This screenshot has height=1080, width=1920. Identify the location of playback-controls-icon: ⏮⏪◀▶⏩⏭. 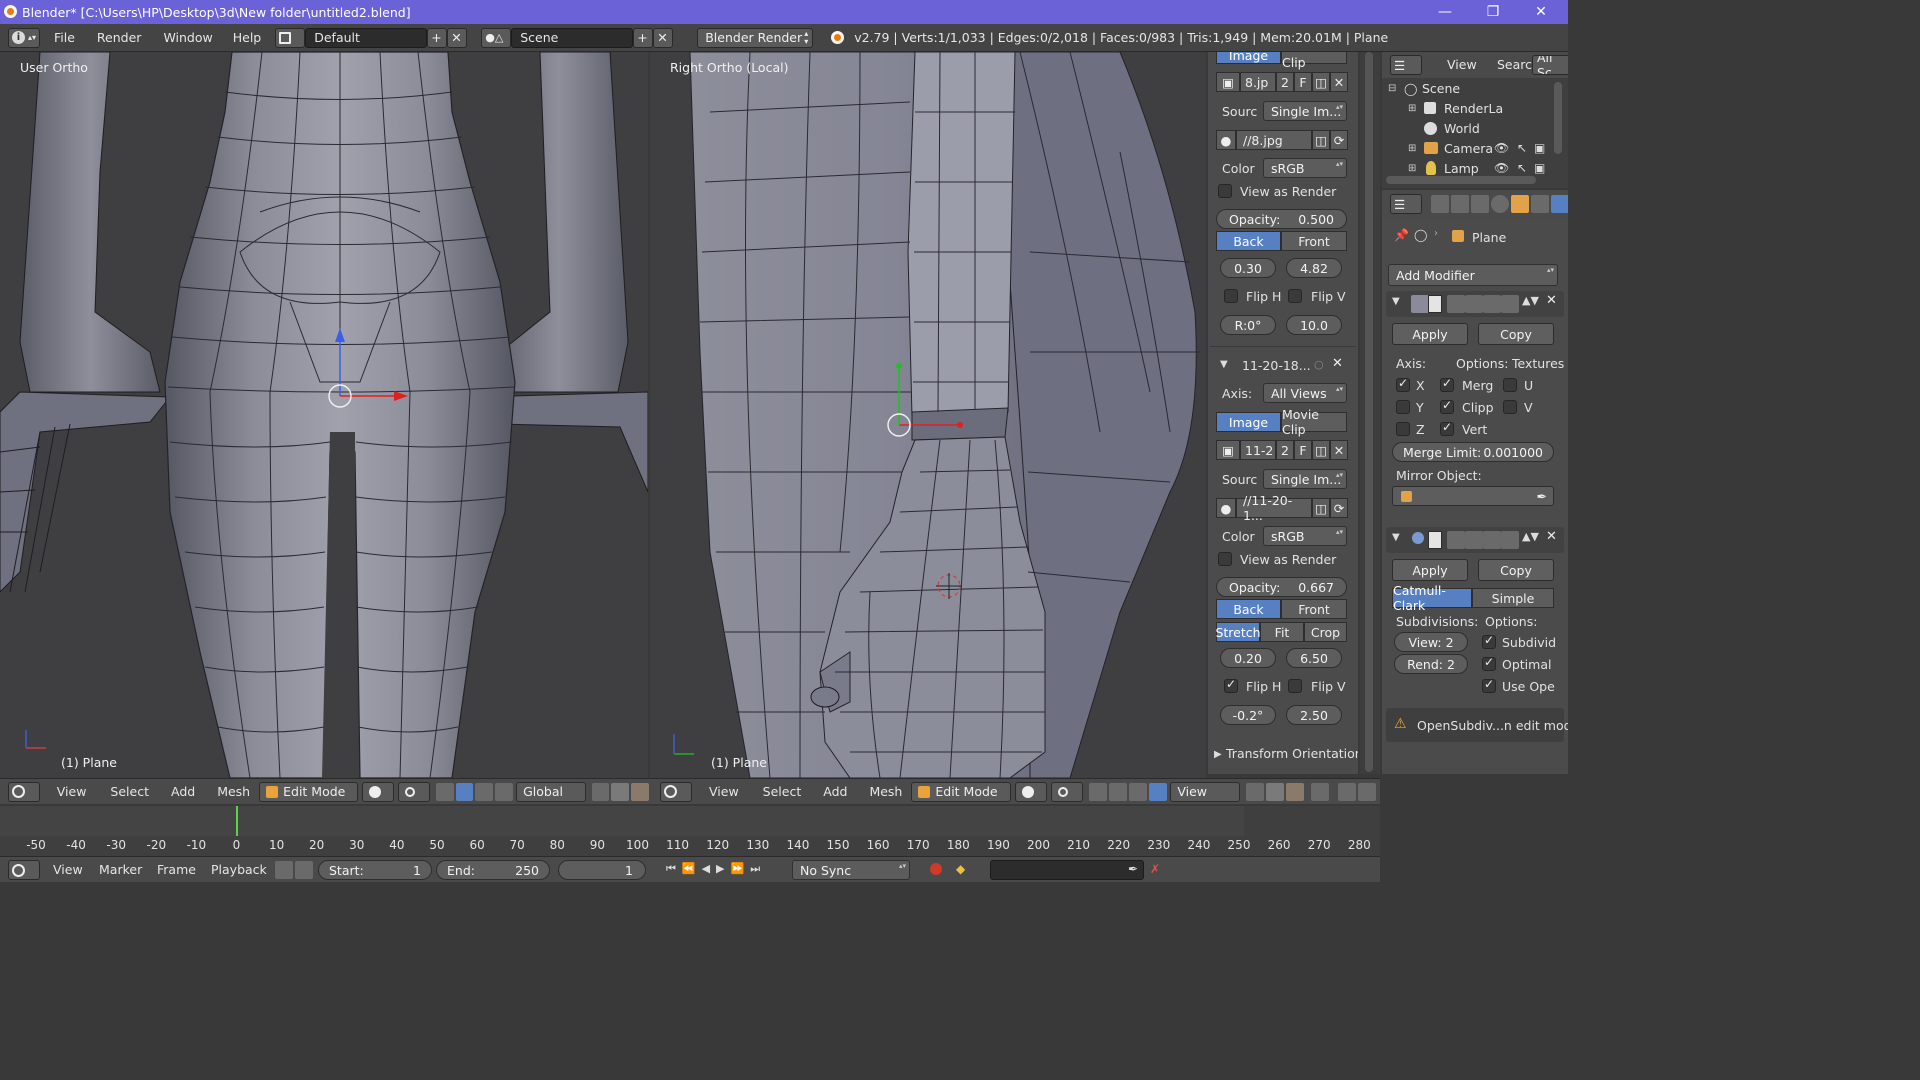
(716, 869).